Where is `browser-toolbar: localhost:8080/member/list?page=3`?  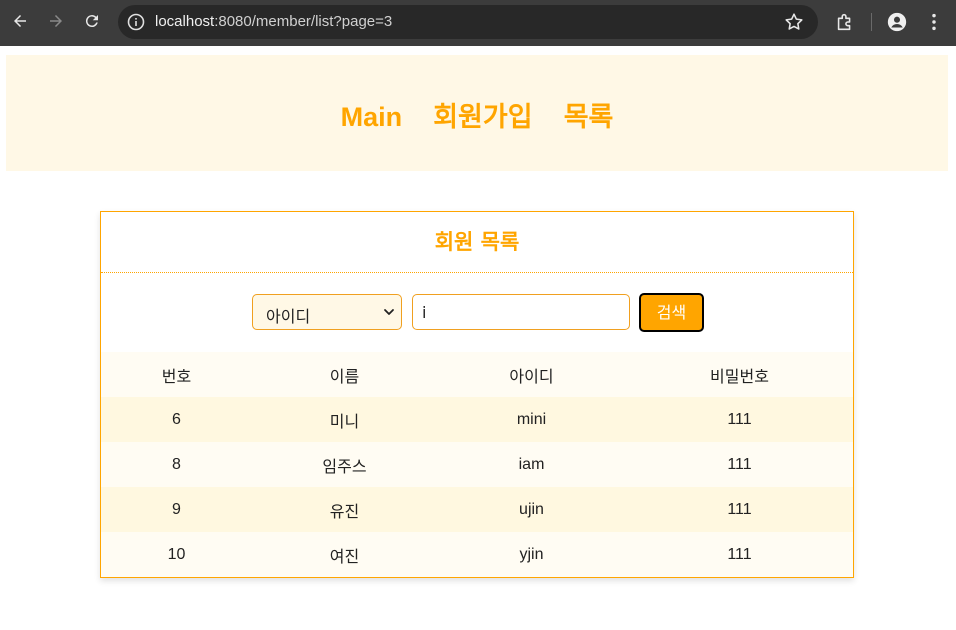
browser-toolbar: localhost:8080/member/list?page=3 is located at coordinates (478, 23).